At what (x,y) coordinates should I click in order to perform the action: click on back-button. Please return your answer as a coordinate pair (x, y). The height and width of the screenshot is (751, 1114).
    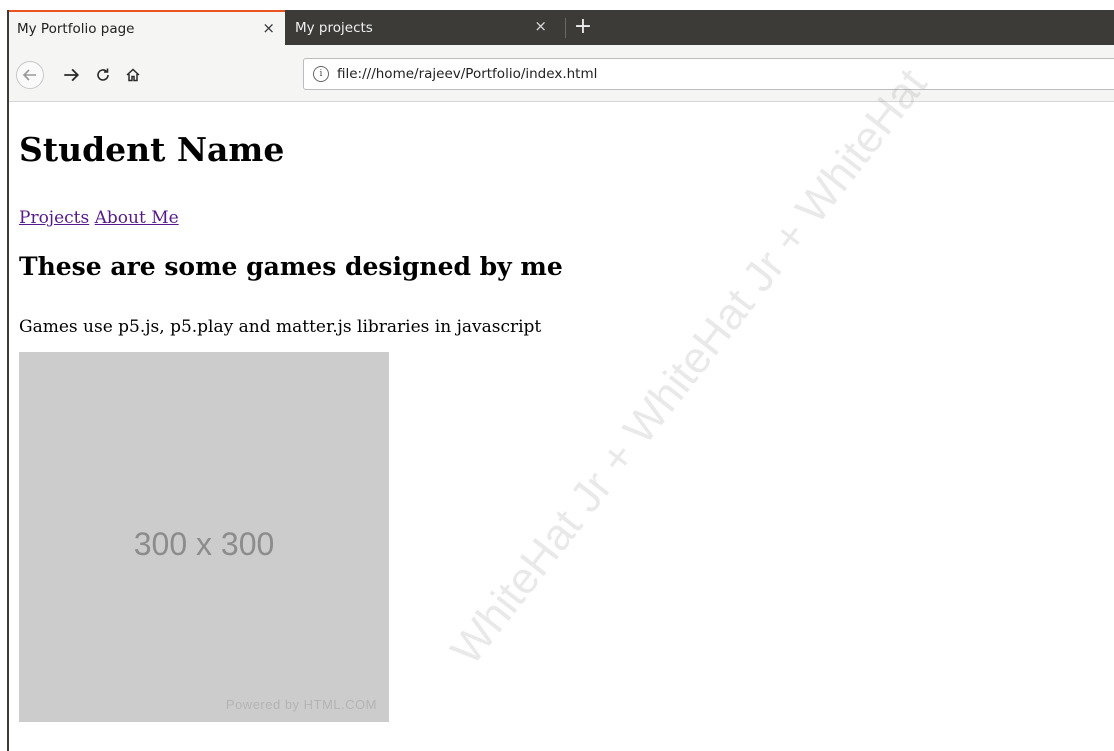
    Looking at the image, I should click on (30, 75).